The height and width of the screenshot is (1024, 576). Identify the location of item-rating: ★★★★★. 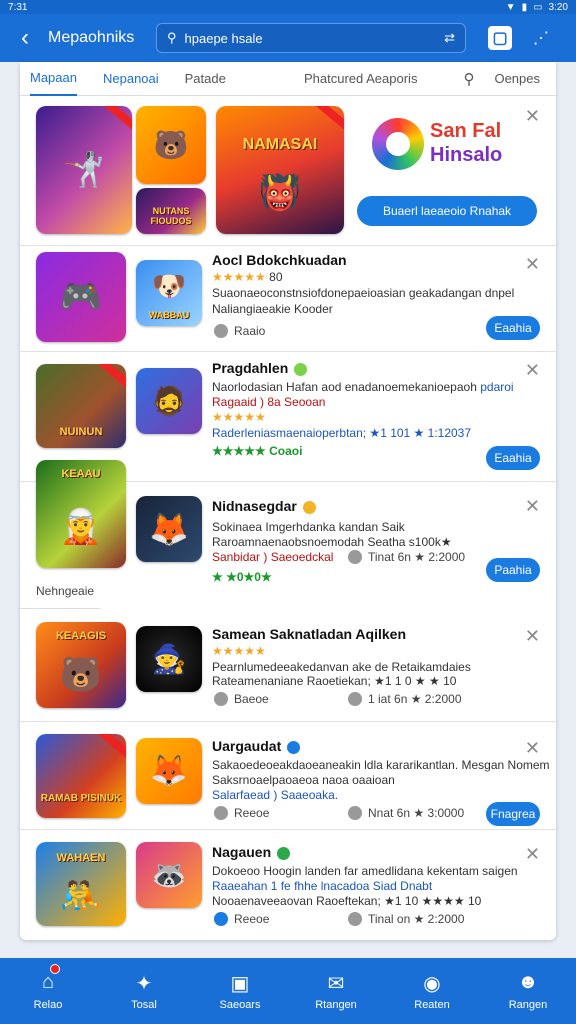
(239, 651).